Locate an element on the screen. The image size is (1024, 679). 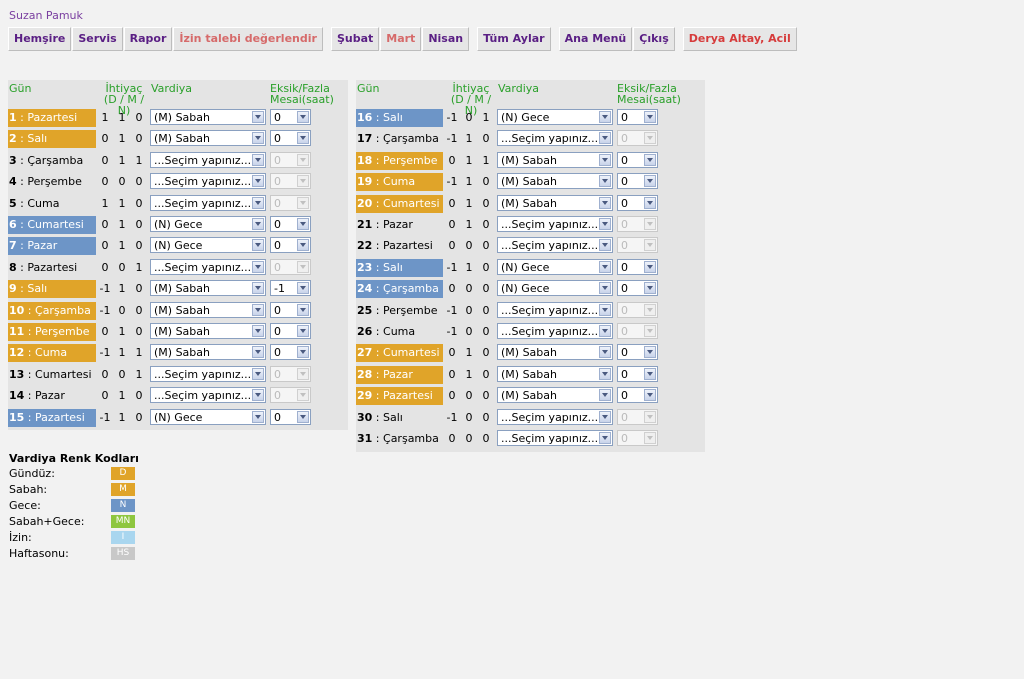
nav-button-3: İzin talebi değerlendir is located at coordinates (248, 39).